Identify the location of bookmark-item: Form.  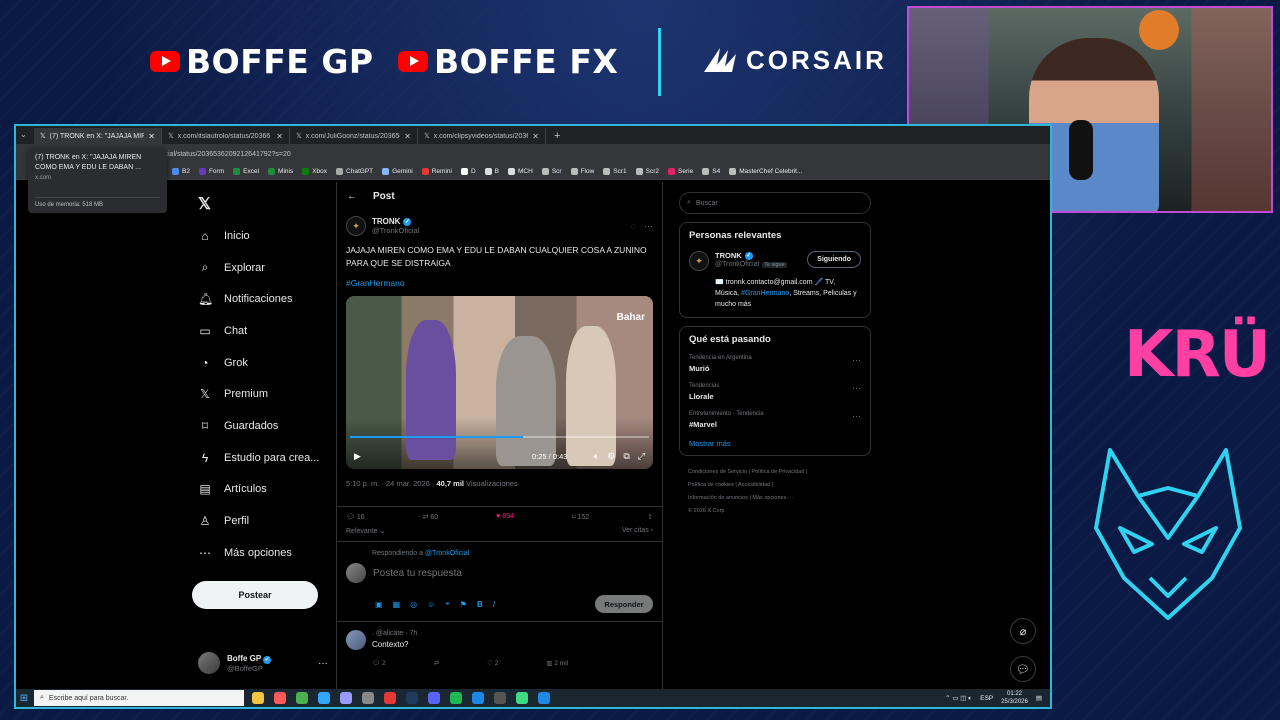
(211, 171).